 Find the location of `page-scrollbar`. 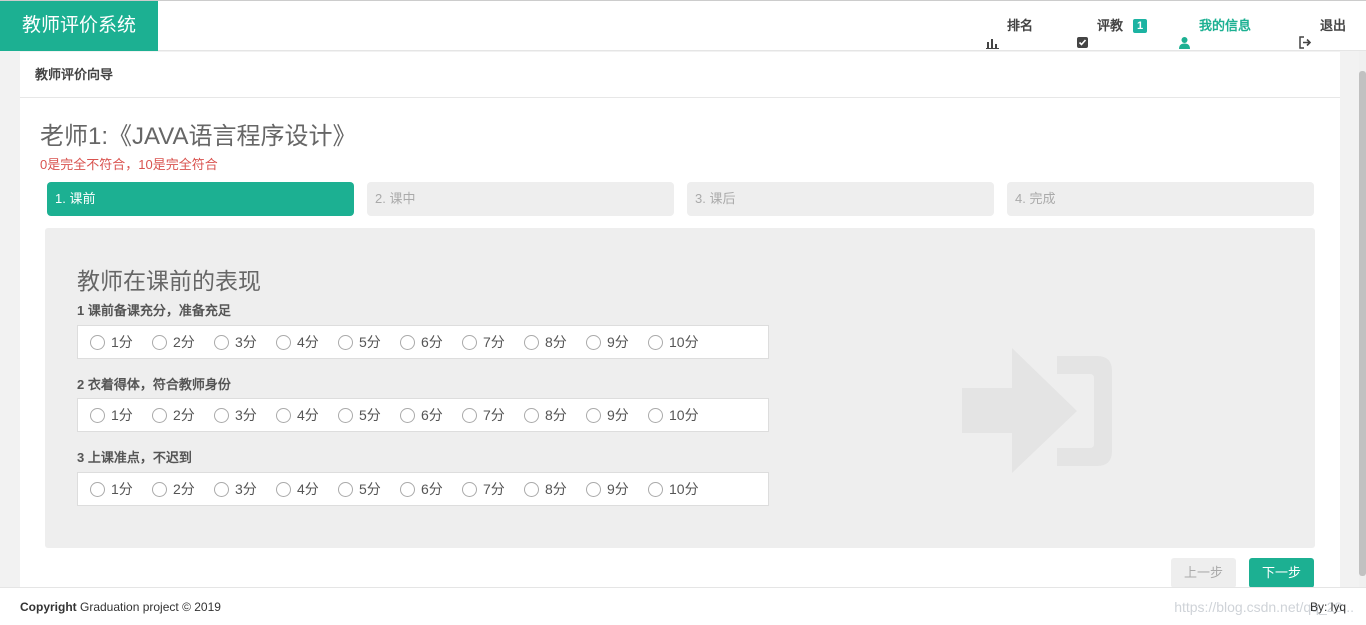

page-scrollbar is located at coordinates (1362, 338).